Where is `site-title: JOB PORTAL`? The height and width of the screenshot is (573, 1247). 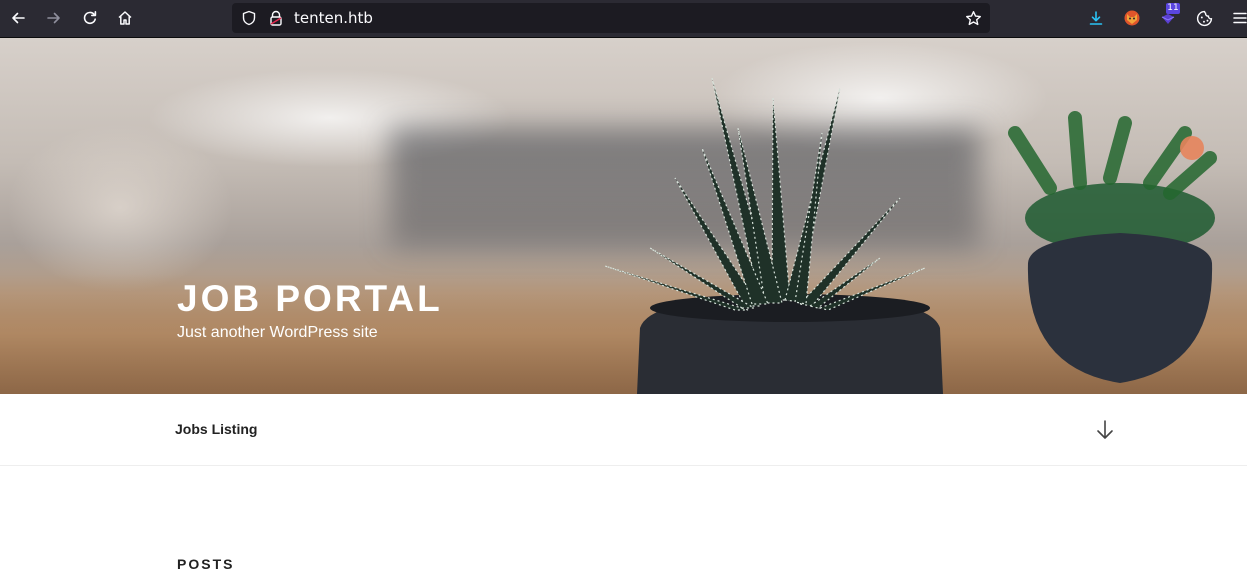
site-title: JOB PORTAL is located at coordinates (310, 299).